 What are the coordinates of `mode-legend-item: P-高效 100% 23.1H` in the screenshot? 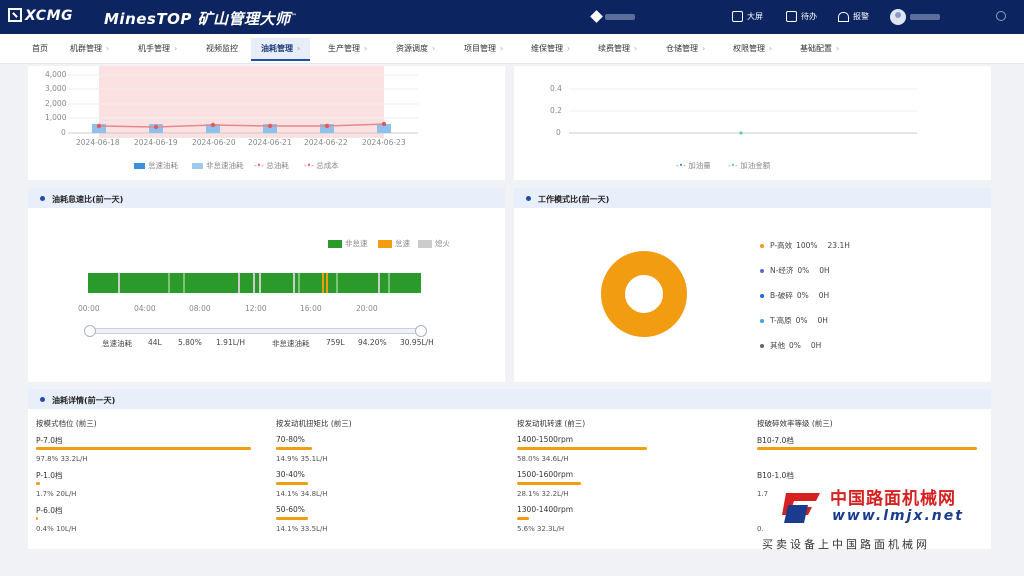 It's located at (805, 245).